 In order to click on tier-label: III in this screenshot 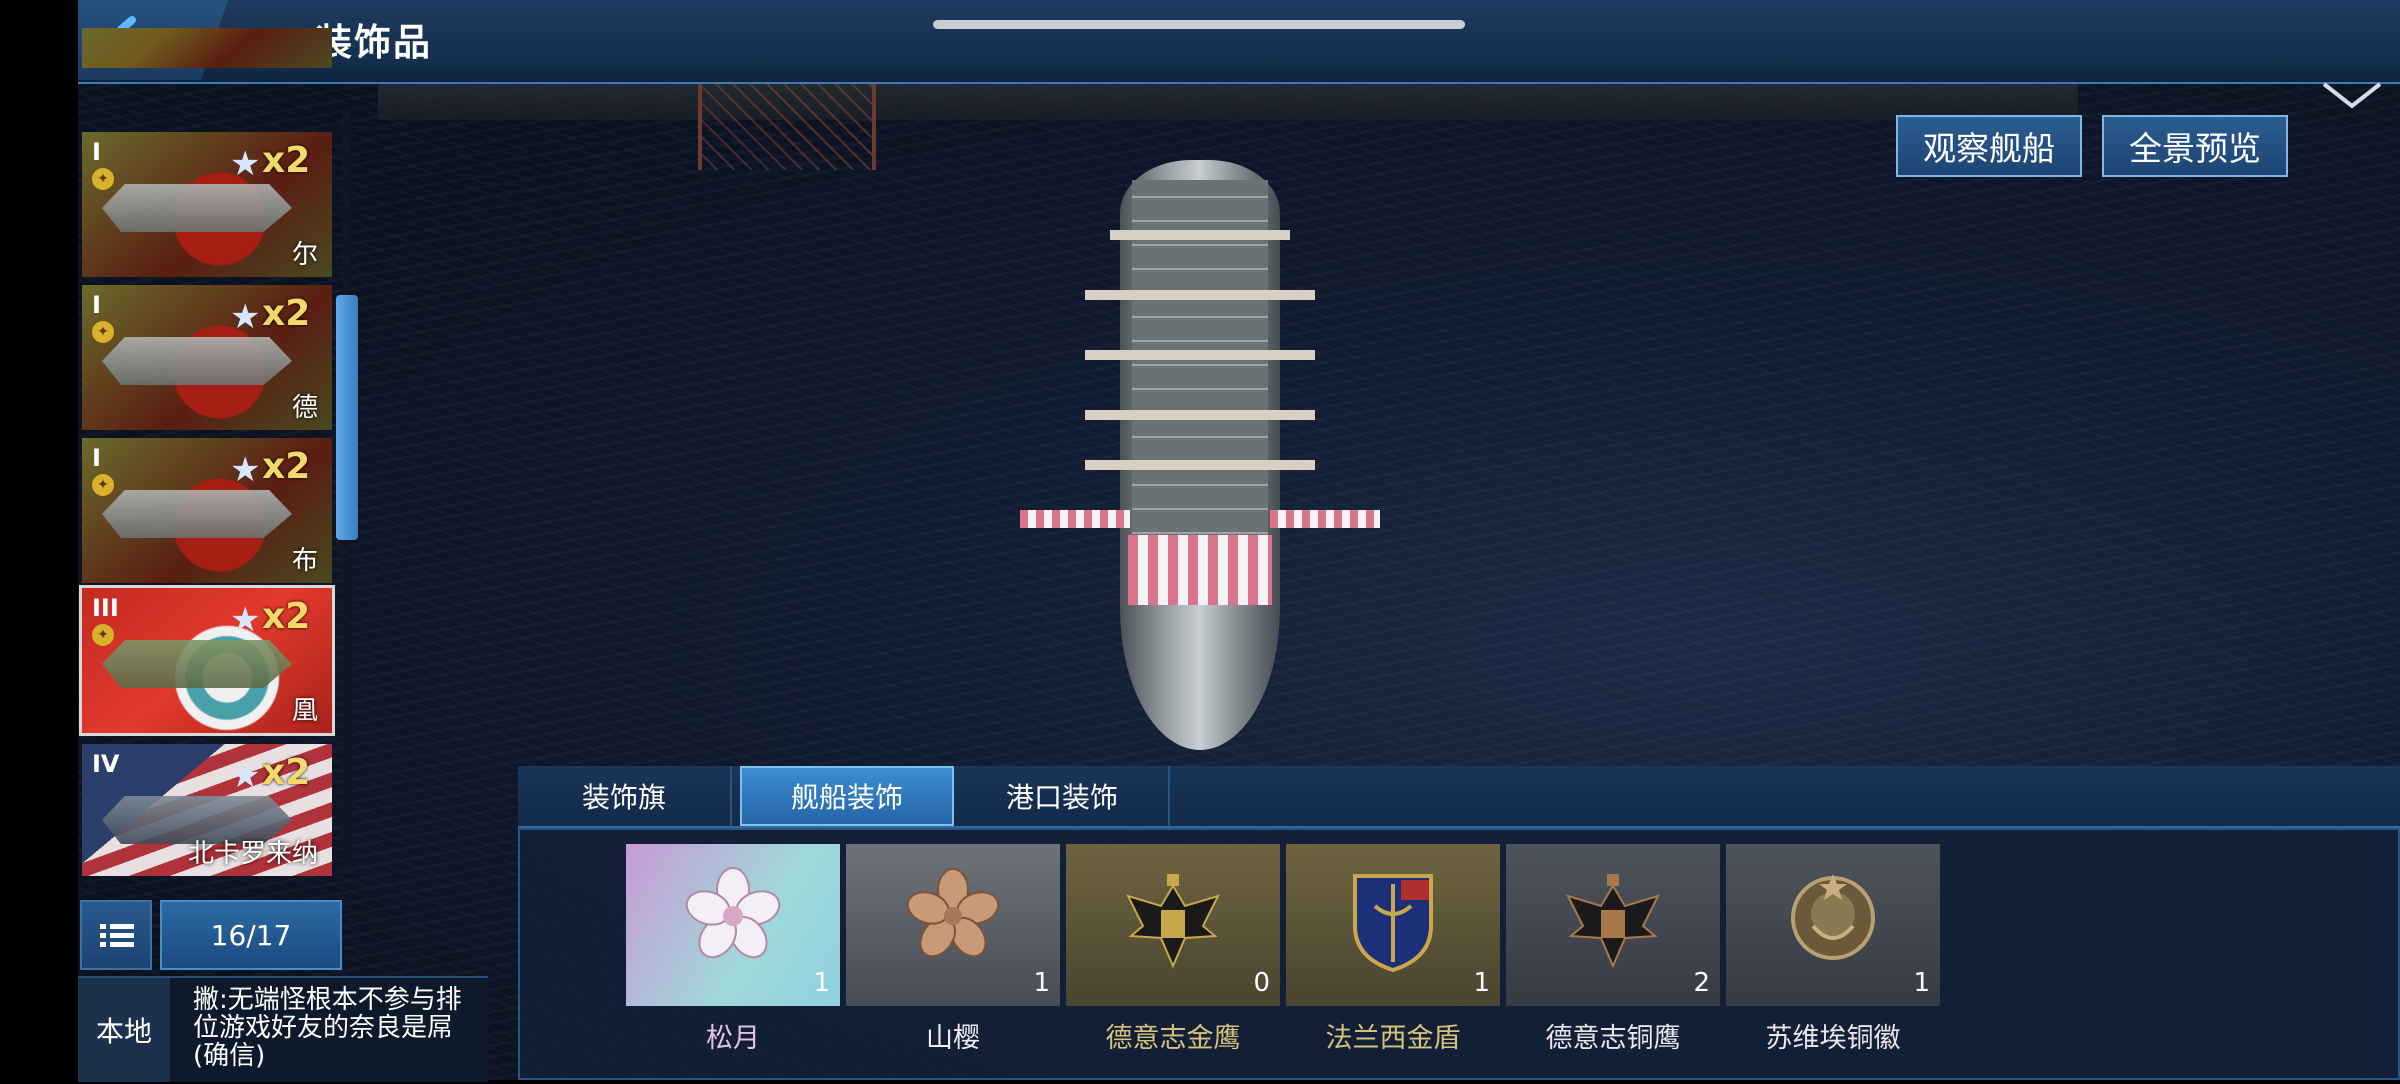, I will do `click(105, 608)`.